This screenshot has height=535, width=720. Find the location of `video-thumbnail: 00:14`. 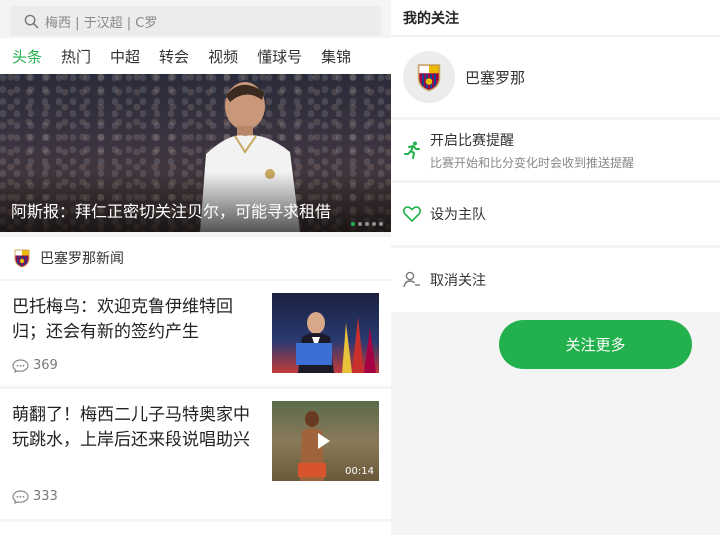

video-thumbnail: 00:14 is located at coordinates (325, 441).